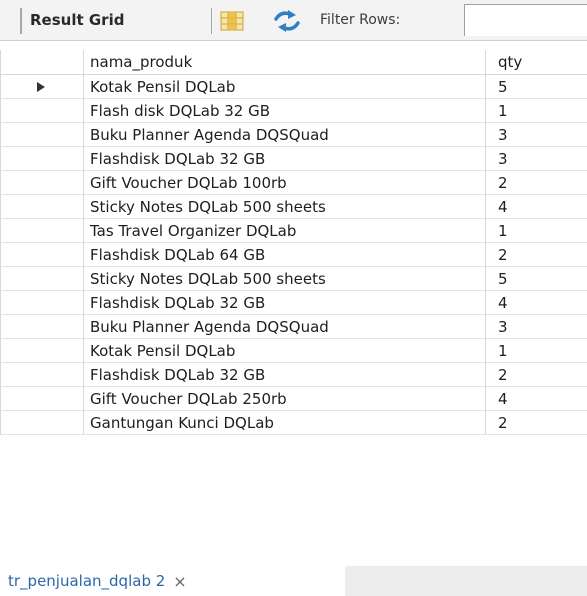 This screenshot has height=596, width=587. I want to click on table-row: Kotak Pensil DQLab 5, so click(293, 87).